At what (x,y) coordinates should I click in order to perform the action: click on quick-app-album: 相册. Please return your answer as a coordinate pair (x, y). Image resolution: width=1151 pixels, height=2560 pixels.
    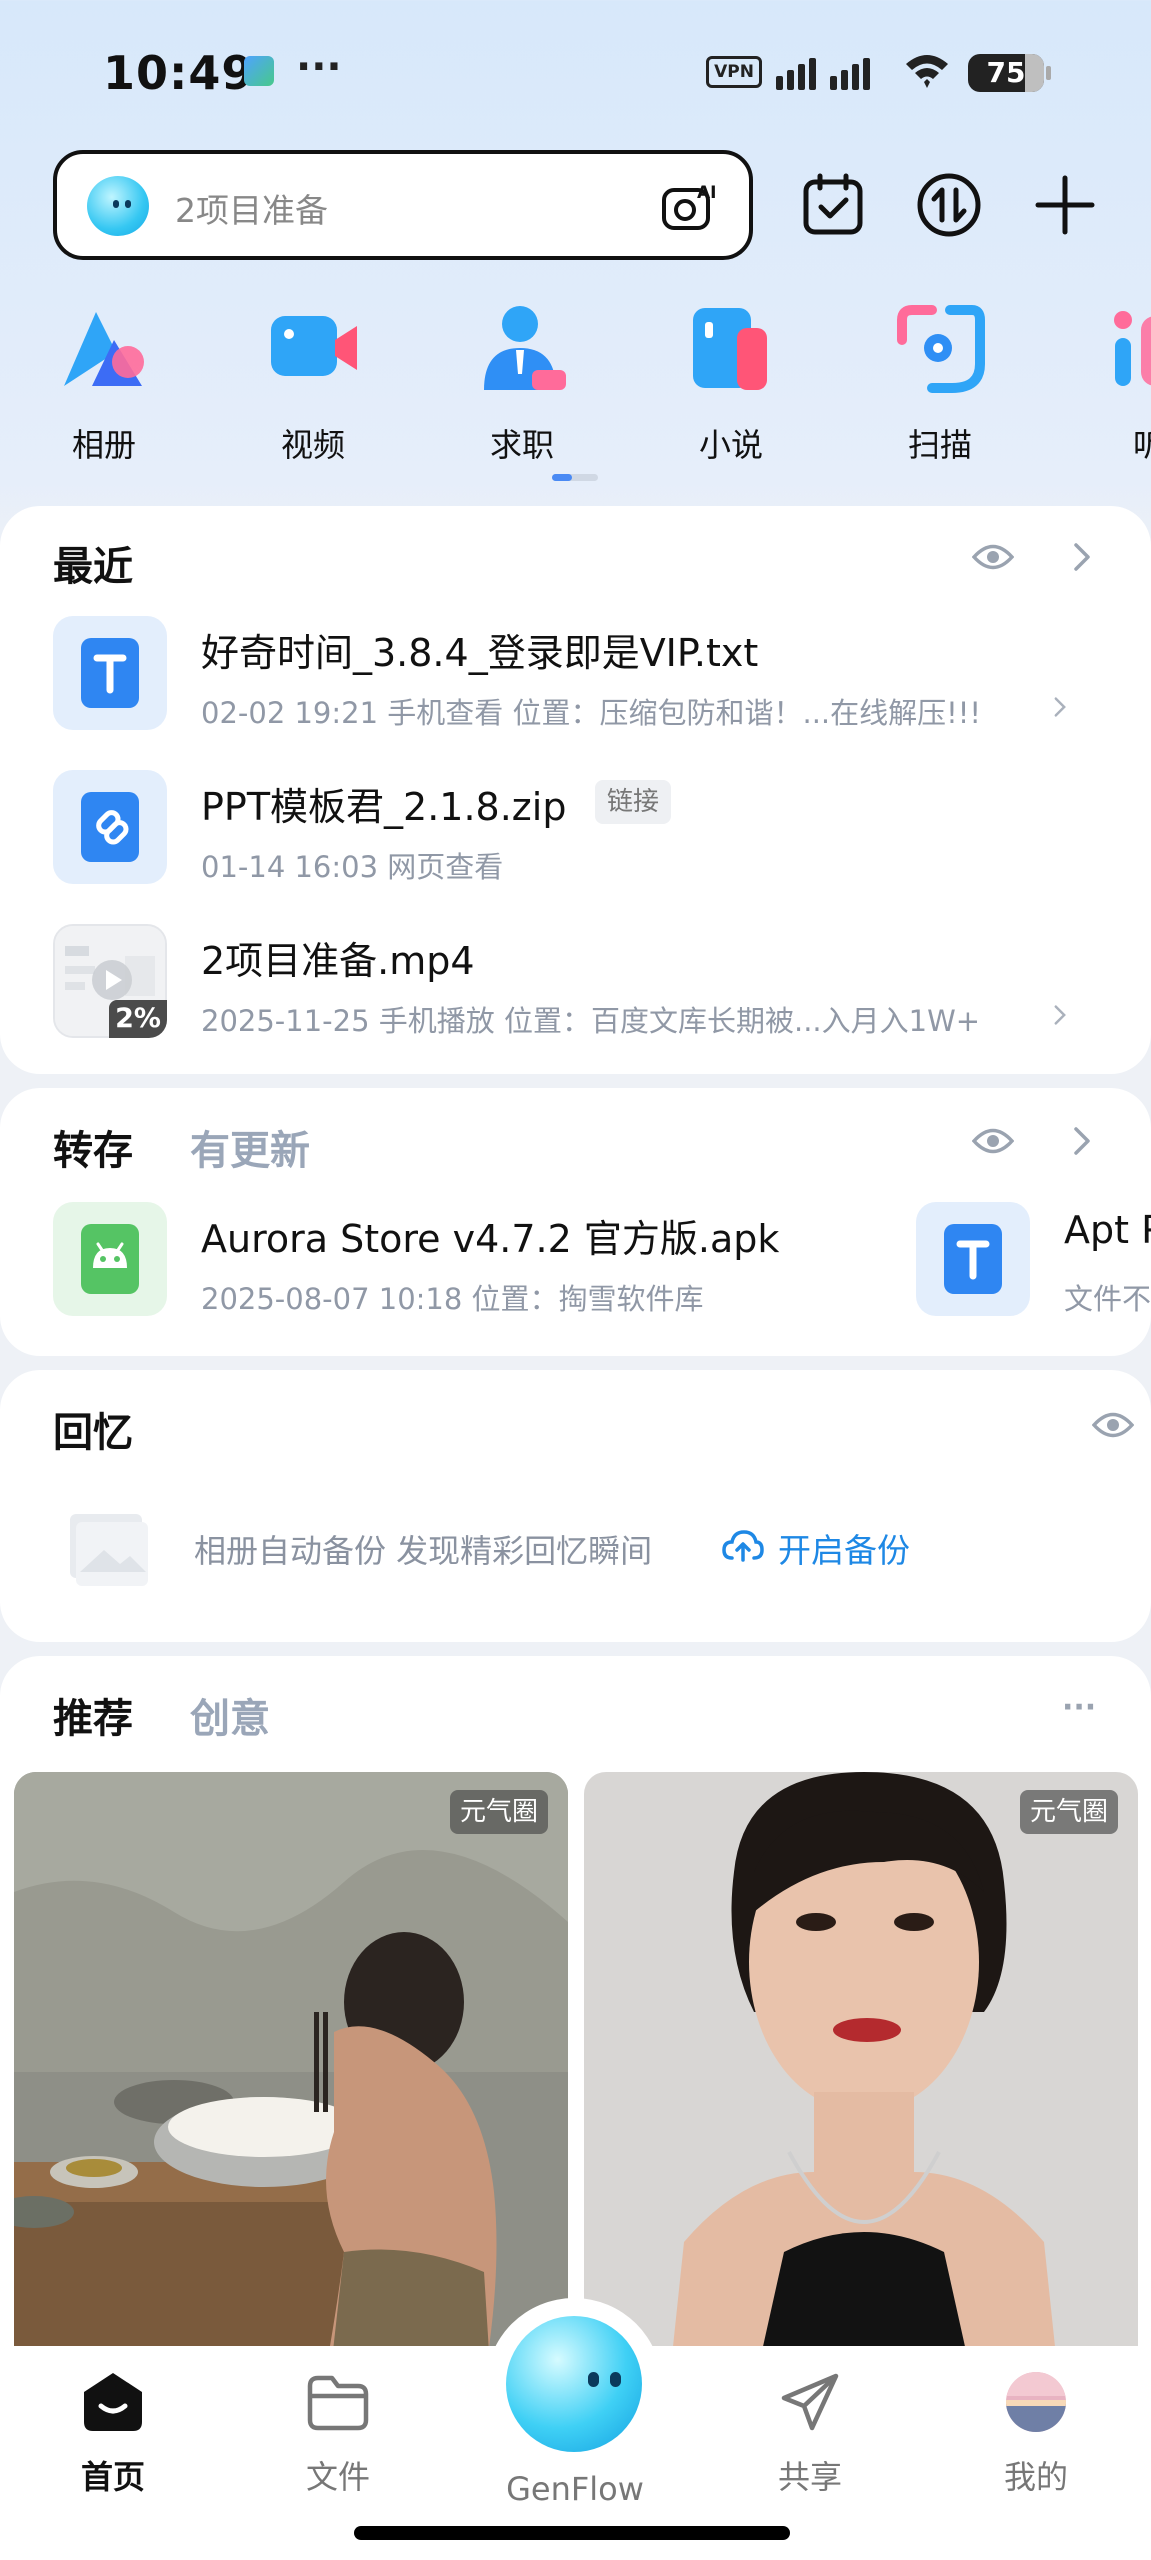
    Looking at the image, I should click on (104, 383).